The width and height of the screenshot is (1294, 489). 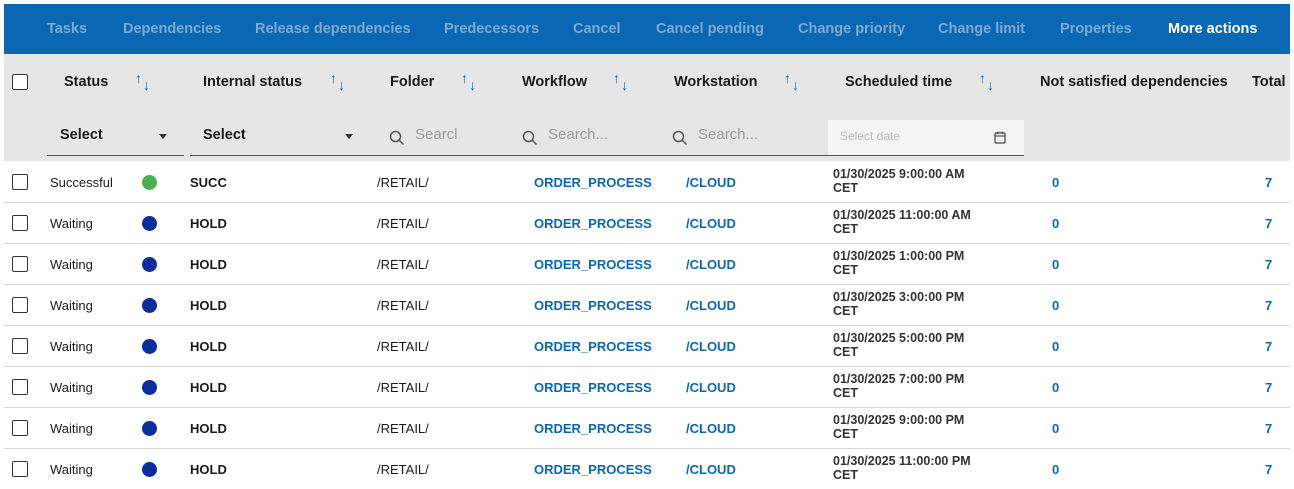 What do you see at coordinates (597, 29) in the screenshot?
I see `toolbar-cancel-button: Cancel` at bounding box center [597, 29].